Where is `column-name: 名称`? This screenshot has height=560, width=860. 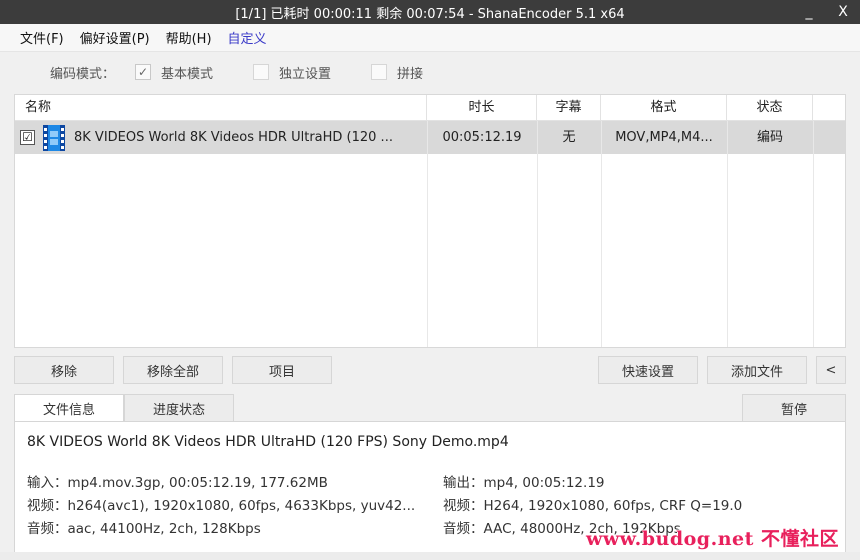
column-name: 名称 is located at coordinates (221, 108).